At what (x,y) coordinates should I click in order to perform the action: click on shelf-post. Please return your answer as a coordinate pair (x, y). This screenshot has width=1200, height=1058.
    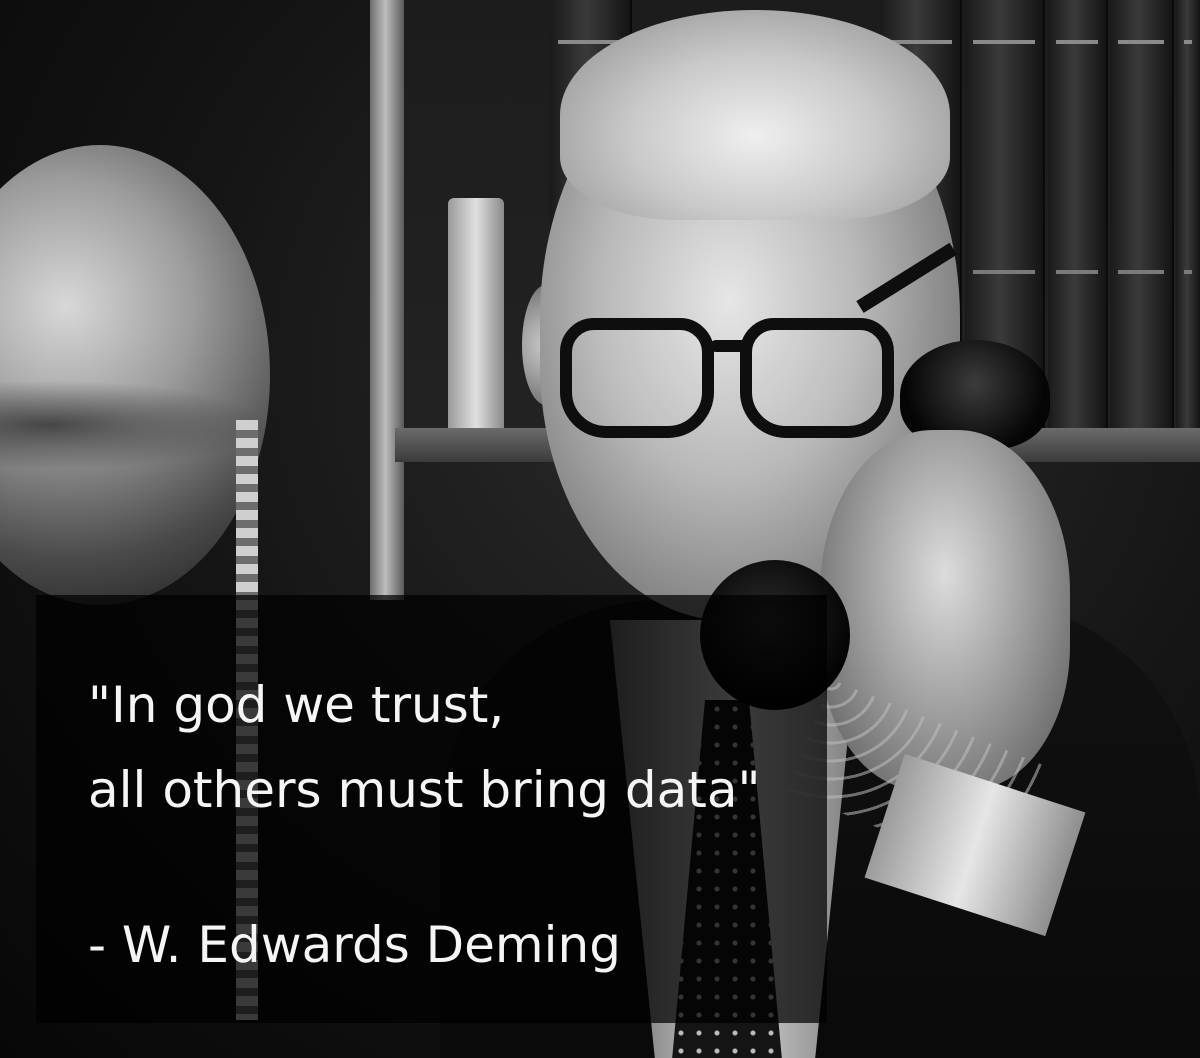
    Looking at the image, I should click on (387, 300).